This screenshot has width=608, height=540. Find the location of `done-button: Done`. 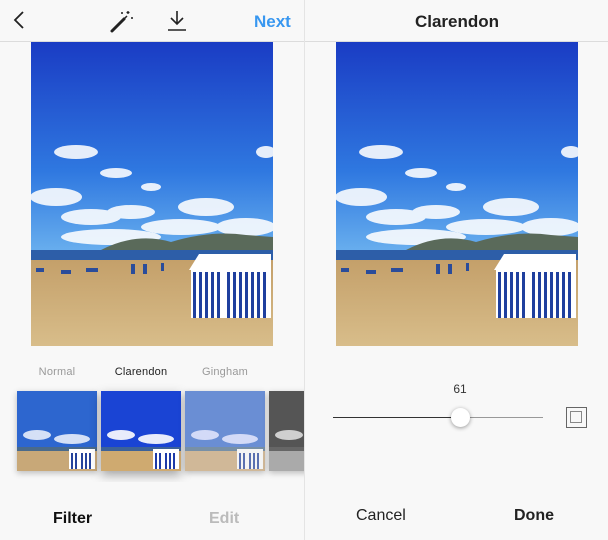

done-button: Done is located at coordinates (534, 516).